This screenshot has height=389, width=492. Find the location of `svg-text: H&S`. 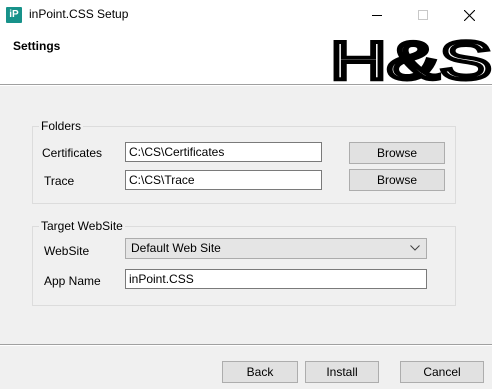

svg-text: H&S is located at coordinates (411, 59).